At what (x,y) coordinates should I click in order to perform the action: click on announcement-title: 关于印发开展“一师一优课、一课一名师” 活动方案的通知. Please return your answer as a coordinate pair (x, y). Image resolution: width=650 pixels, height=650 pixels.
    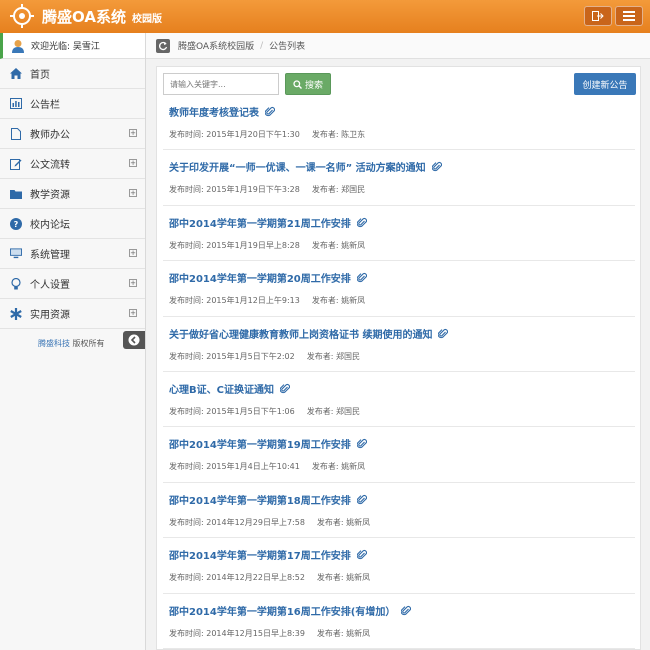
    Looking at the image, I should click on (297, 169).